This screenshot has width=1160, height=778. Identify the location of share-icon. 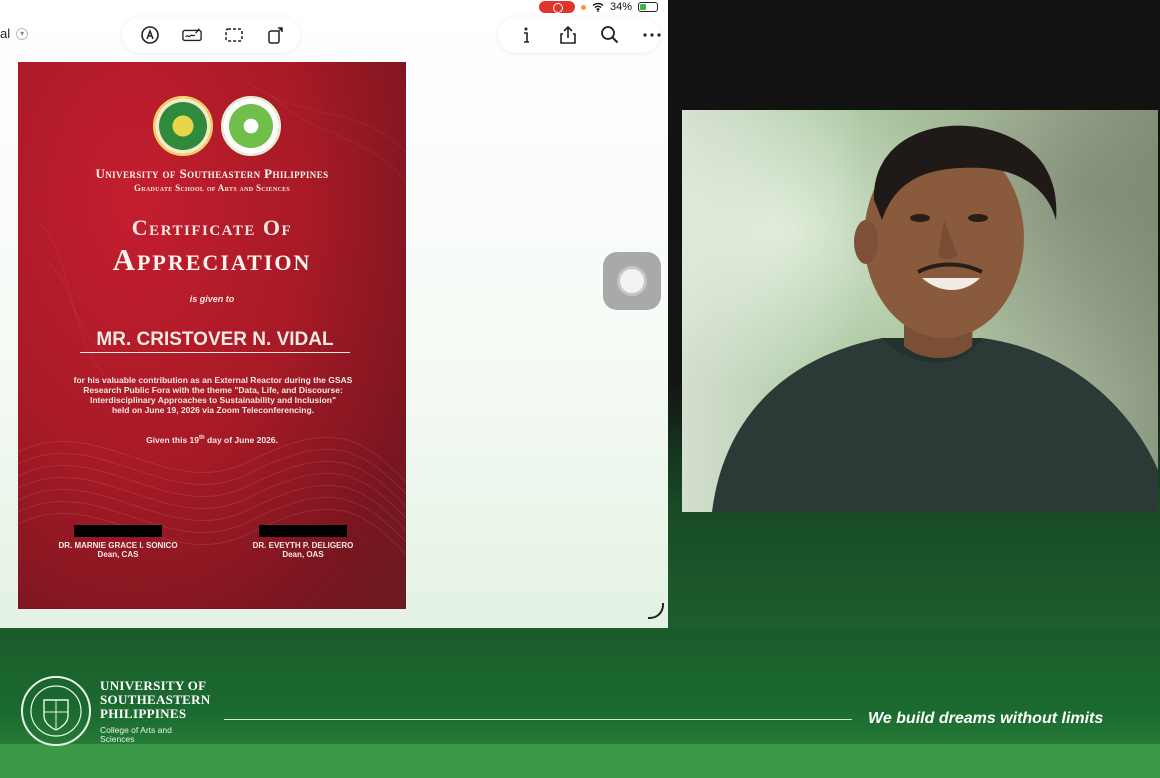
(568, 35).